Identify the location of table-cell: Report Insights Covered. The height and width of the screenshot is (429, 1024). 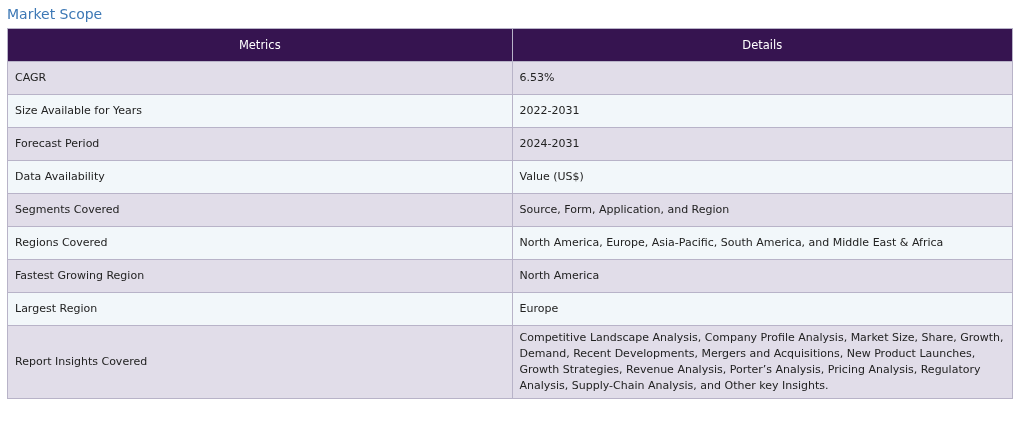
(259, 362).